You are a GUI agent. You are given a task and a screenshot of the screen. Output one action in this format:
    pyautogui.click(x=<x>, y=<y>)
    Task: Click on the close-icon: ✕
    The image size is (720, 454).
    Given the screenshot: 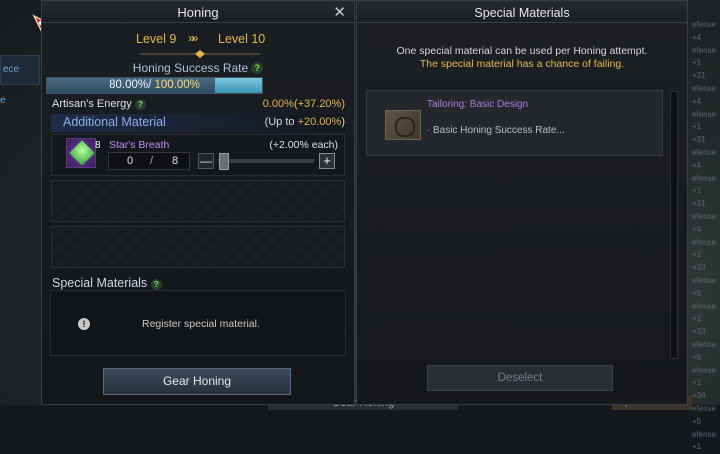 What is the action you would take?
    pyautogui.click(x=339, y=12)
    